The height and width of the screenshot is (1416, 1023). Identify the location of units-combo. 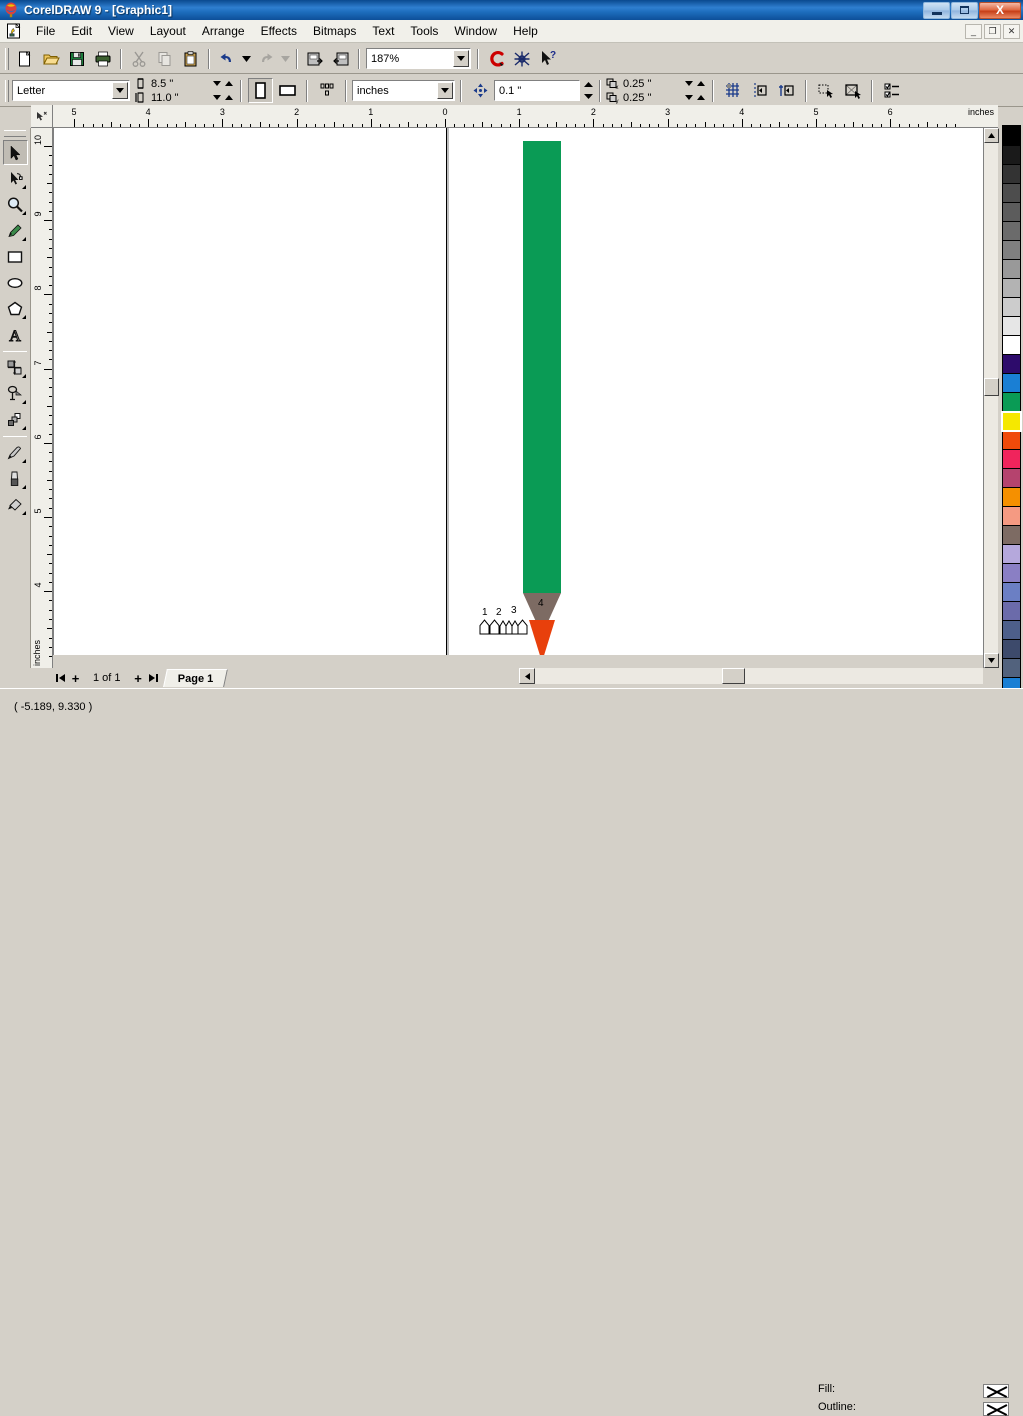
(403, 90).